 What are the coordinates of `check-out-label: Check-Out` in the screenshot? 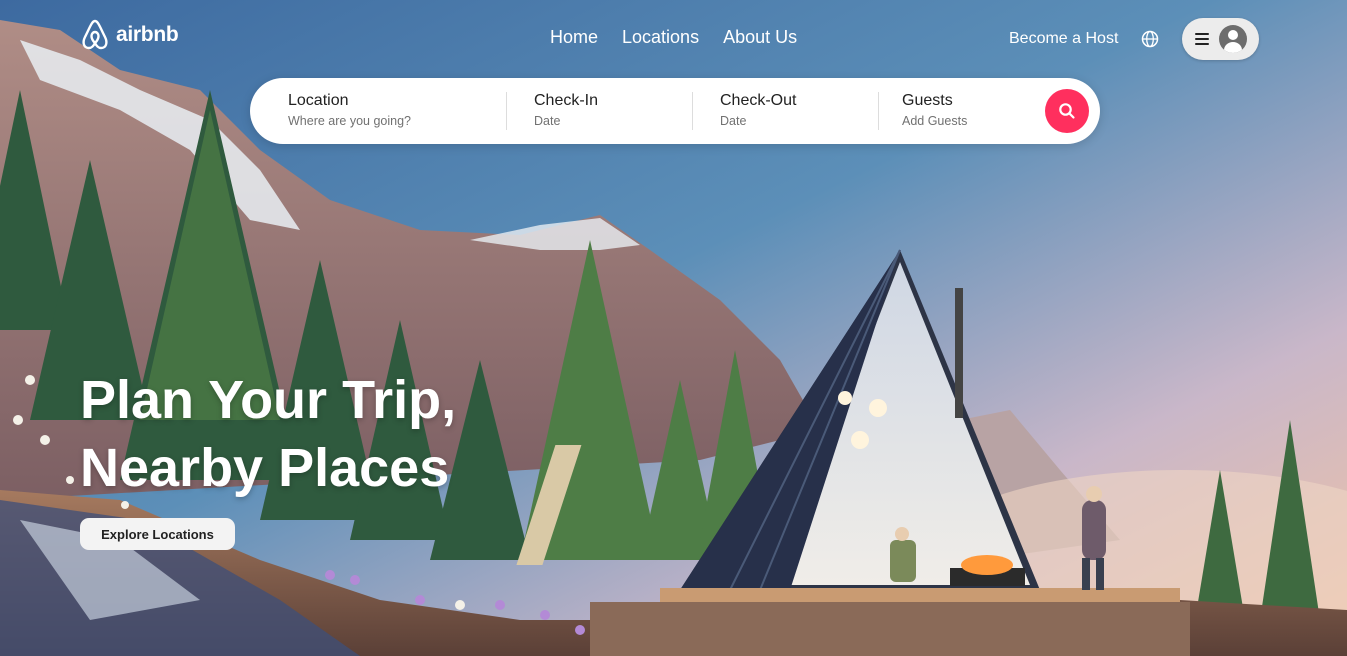 It's located at (758, 100).